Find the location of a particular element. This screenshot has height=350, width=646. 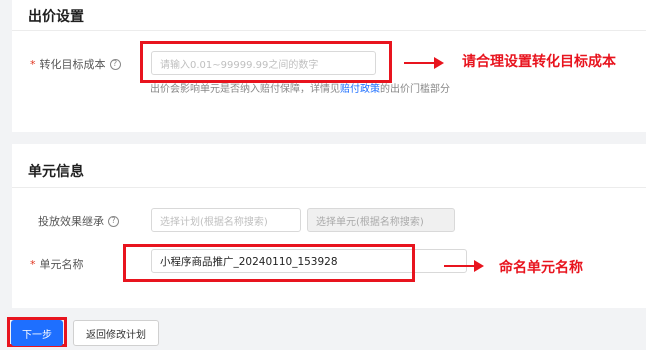

unit-info-title: 单元信息 is located at coordinates (56, 172).